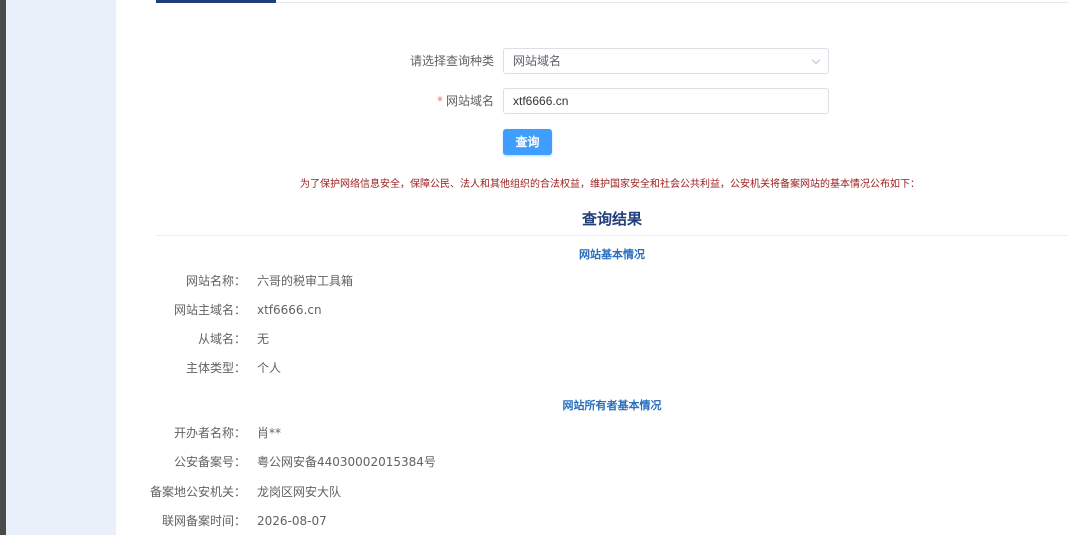 The height and width of the screenshot is (535, 1080). What do you see at coordinates (816, 60) in the screenshot?
I see `chevron-down-icon` at bounding box center [816, 60].